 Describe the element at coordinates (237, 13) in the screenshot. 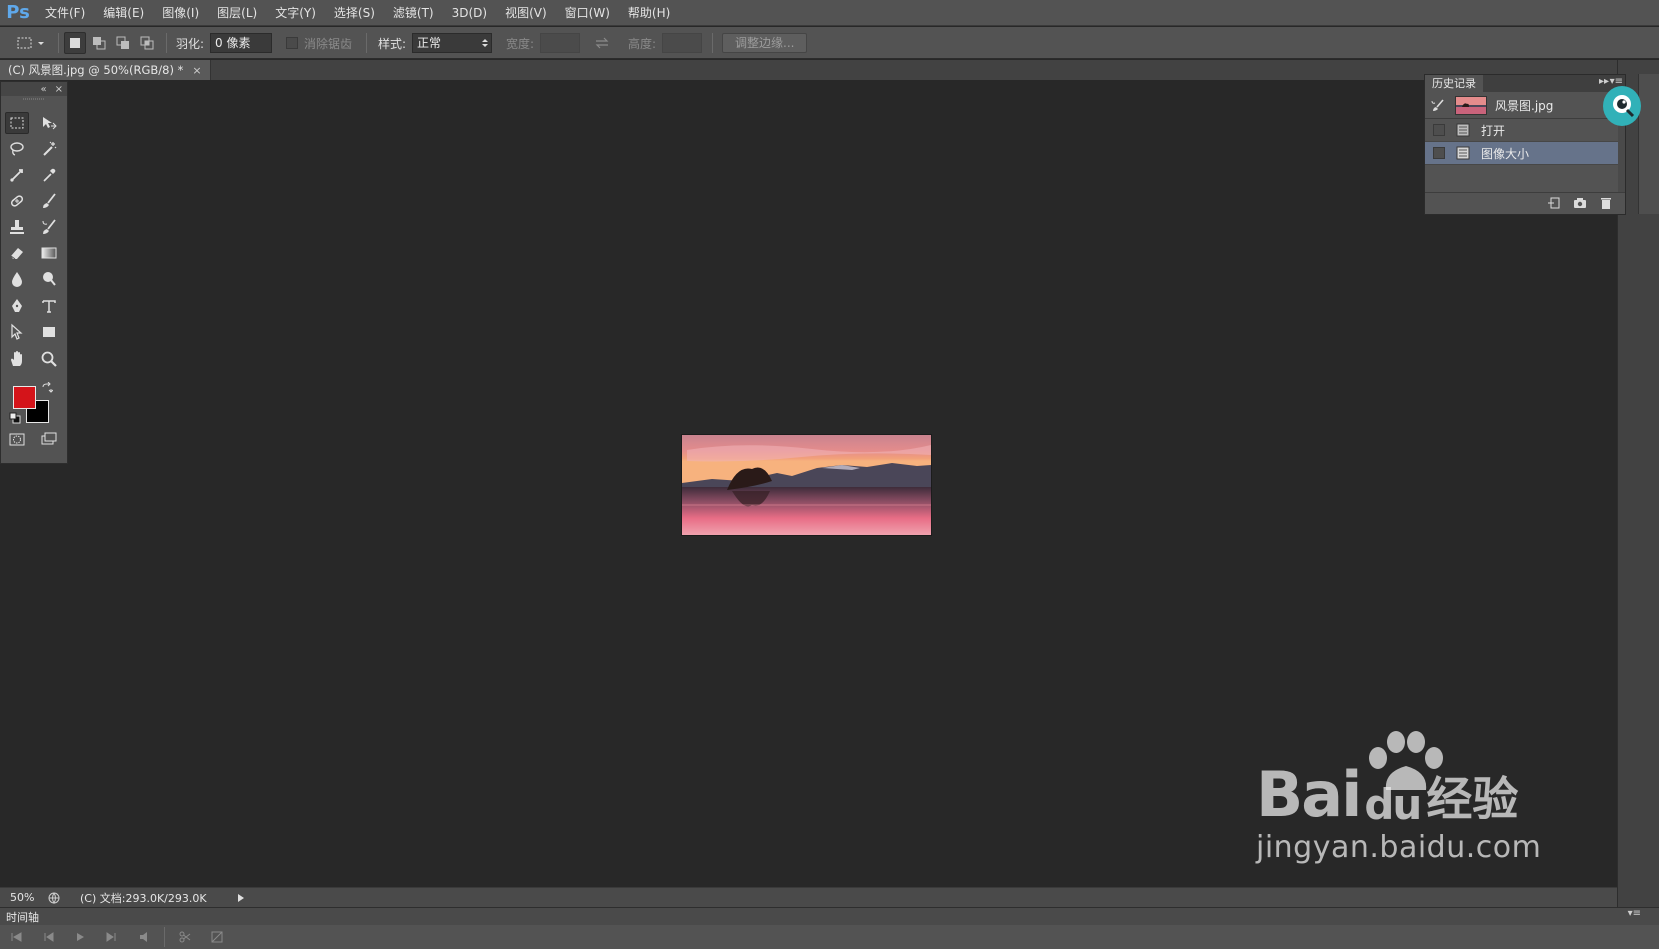

I see `menu-layer: 图层(L)` at that location.